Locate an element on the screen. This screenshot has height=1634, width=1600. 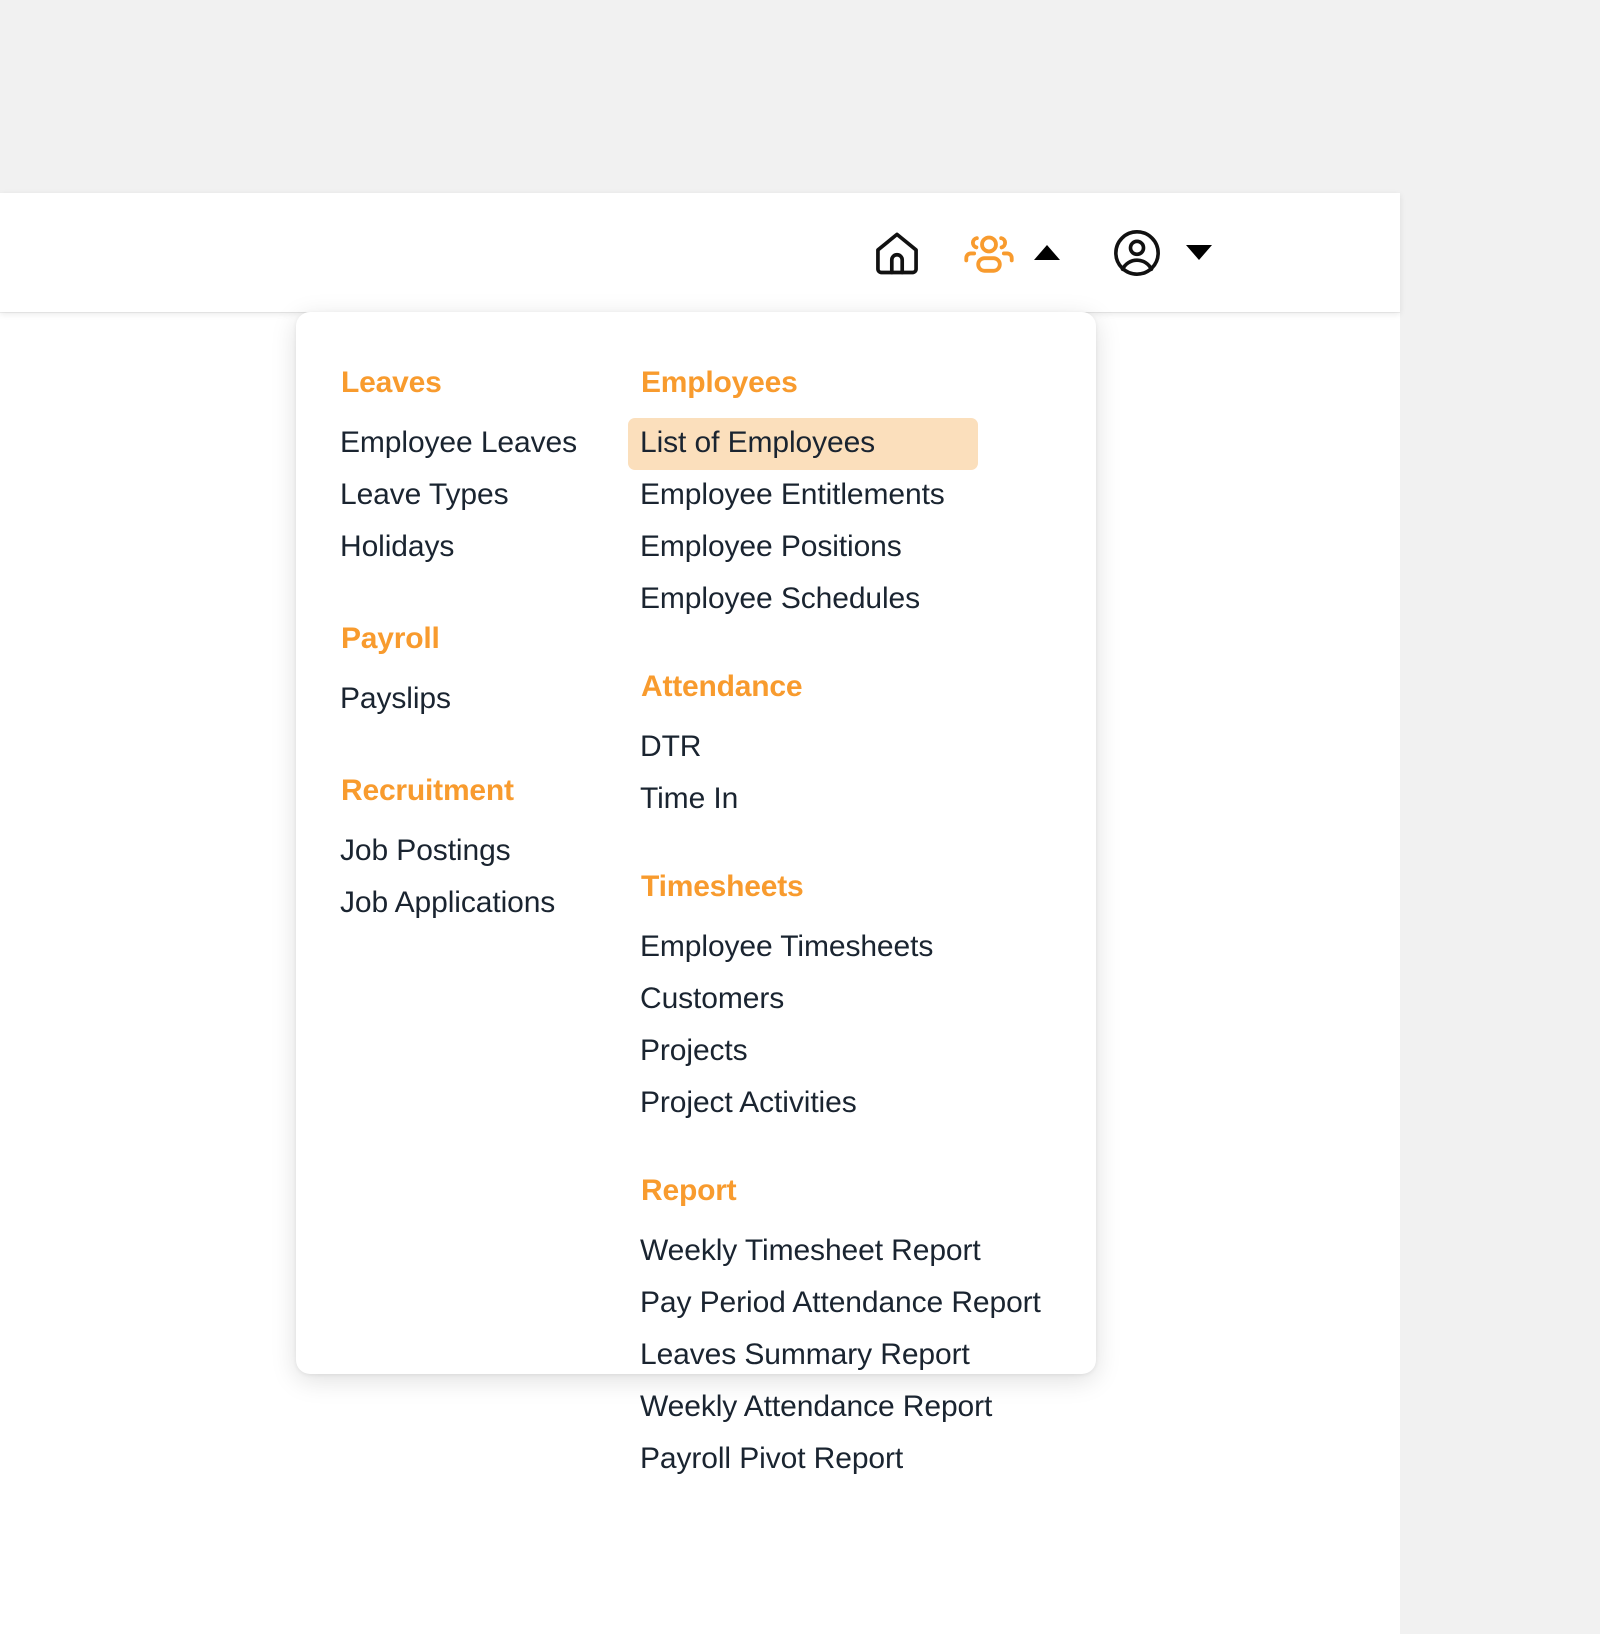
users-icon is located at coordinates (989, 253).